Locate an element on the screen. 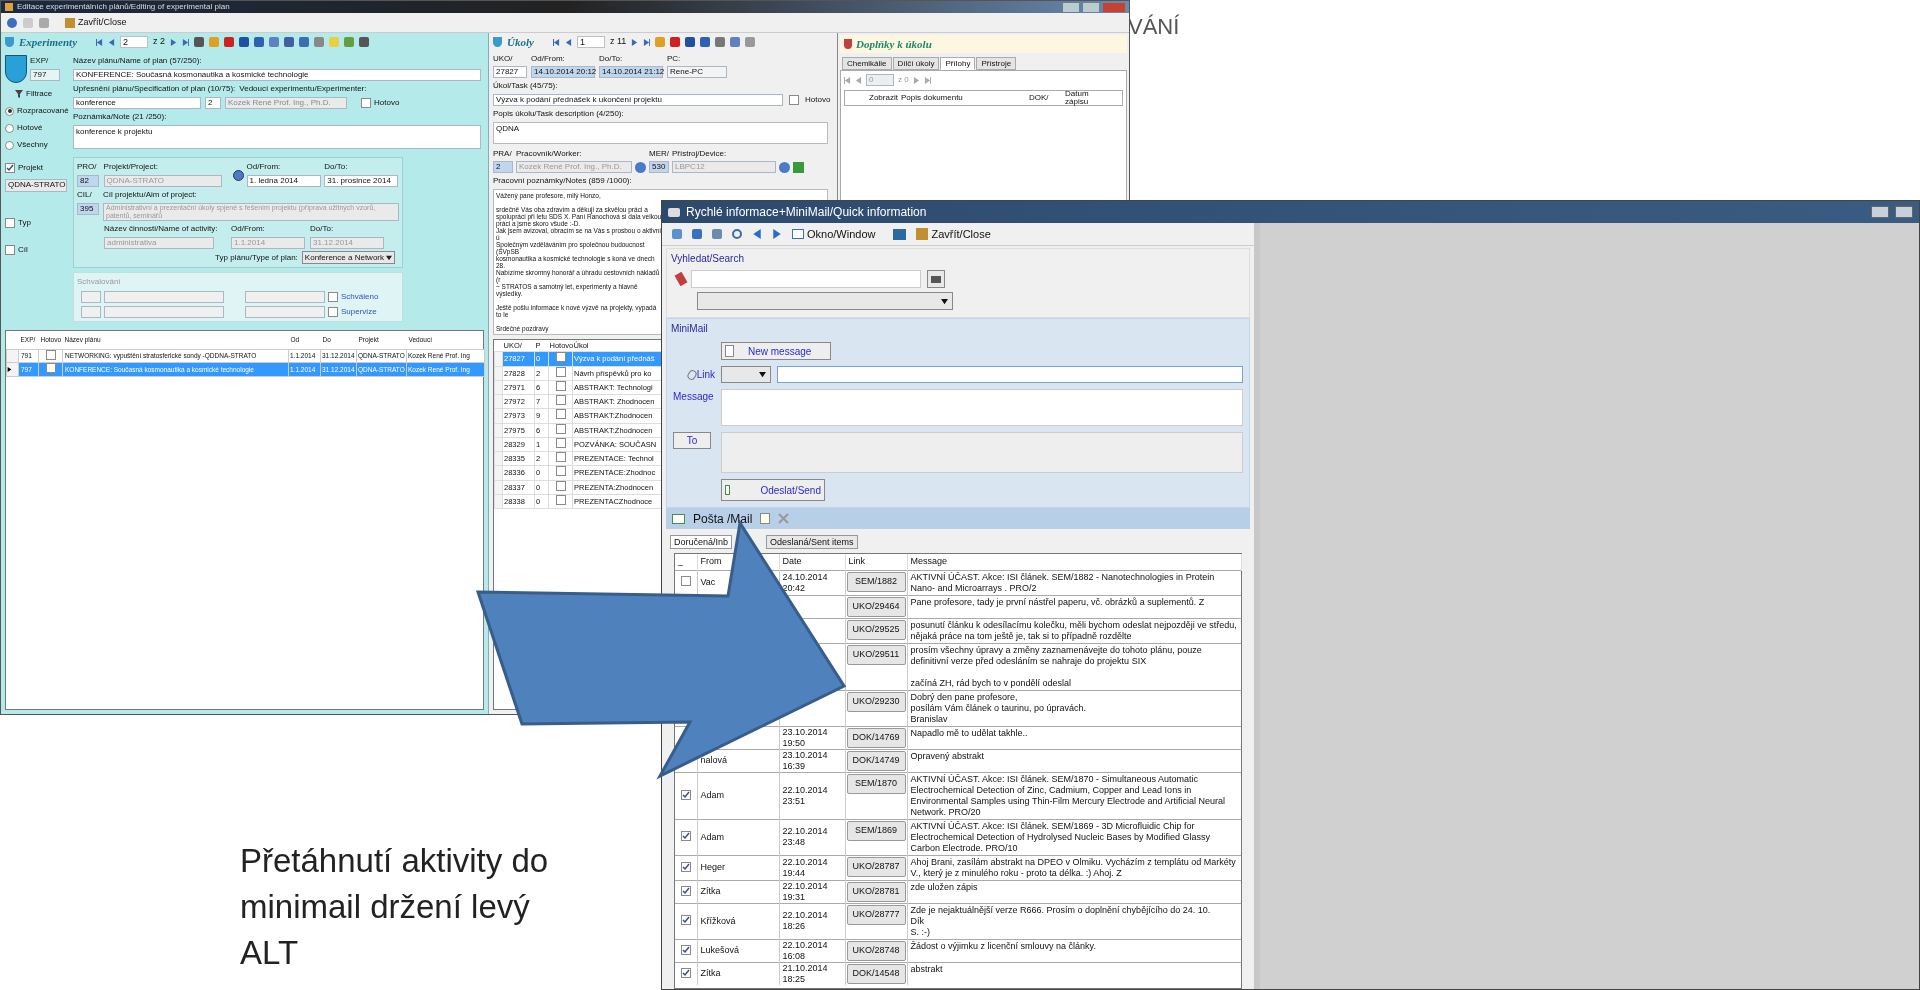 The height and width of the screenshot is (990, 1920). back-icon is located at coordinates (757, 234).